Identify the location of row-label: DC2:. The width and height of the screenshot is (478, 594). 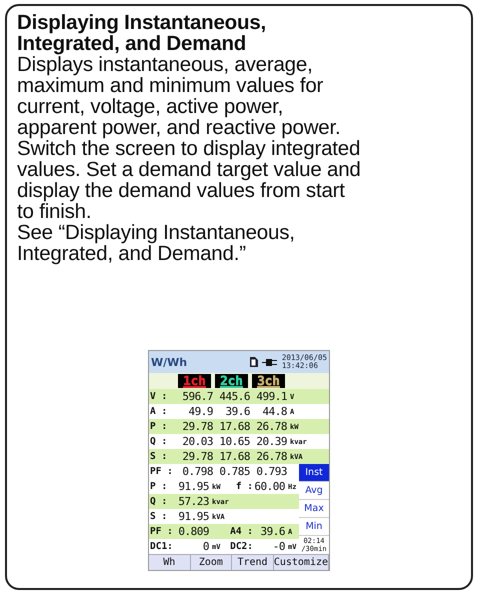
(241, 546).